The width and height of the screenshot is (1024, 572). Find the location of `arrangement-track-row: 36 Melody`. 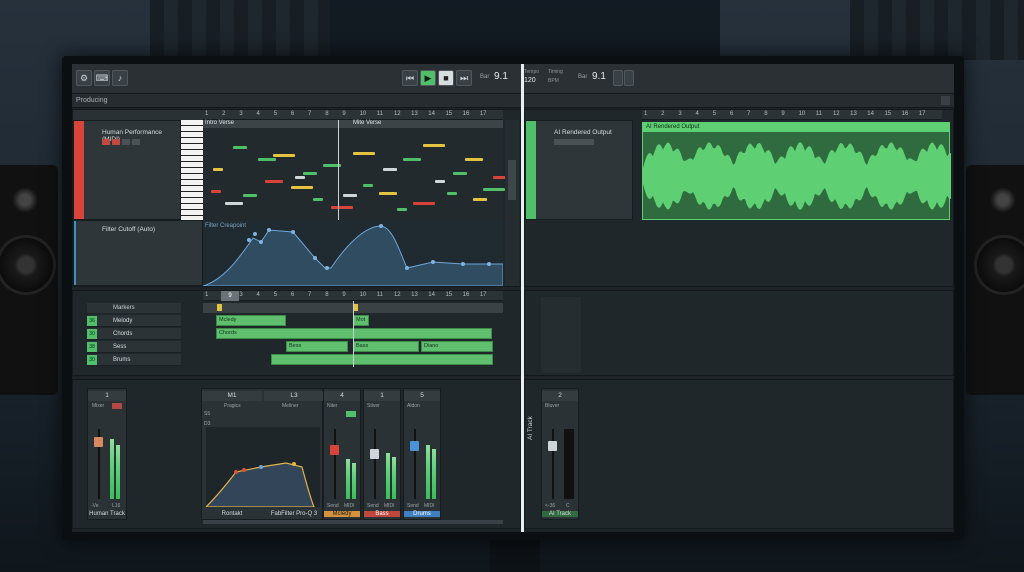

arrangement-track-row: 36 Melody is located at coordinates (134, 321).